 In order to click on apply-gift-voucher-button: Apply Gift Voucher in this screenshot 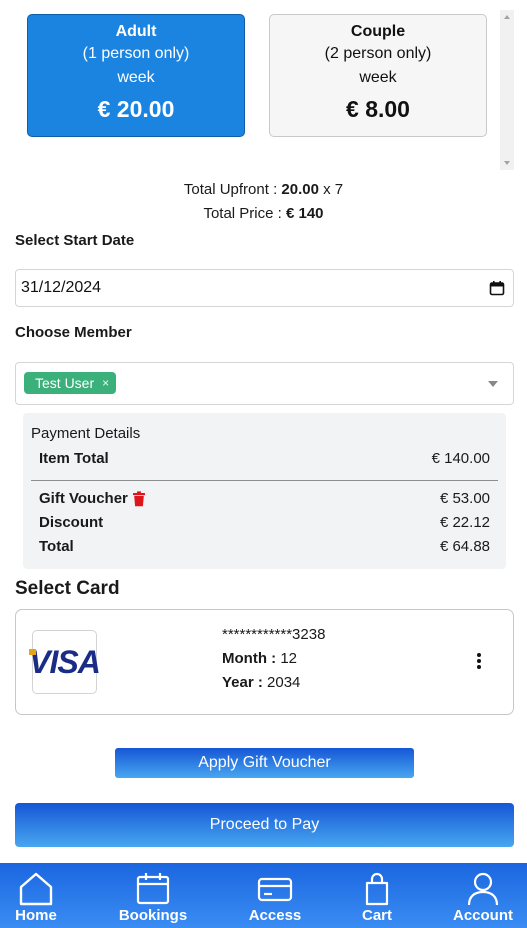, I will do `click(264, 763)`.